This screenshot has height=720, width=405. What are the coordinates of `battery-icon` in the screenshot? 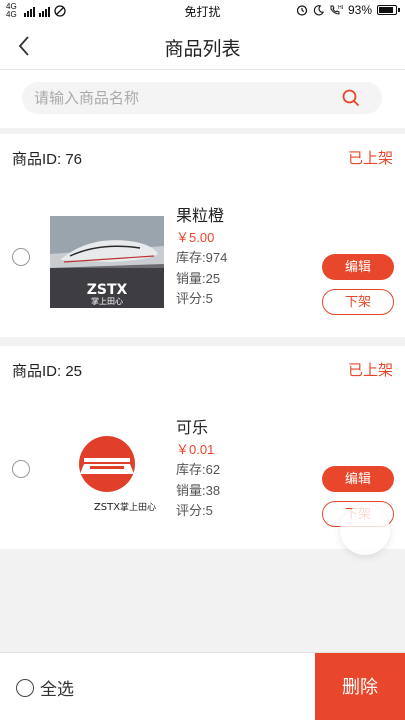 It's located at (388, 10).